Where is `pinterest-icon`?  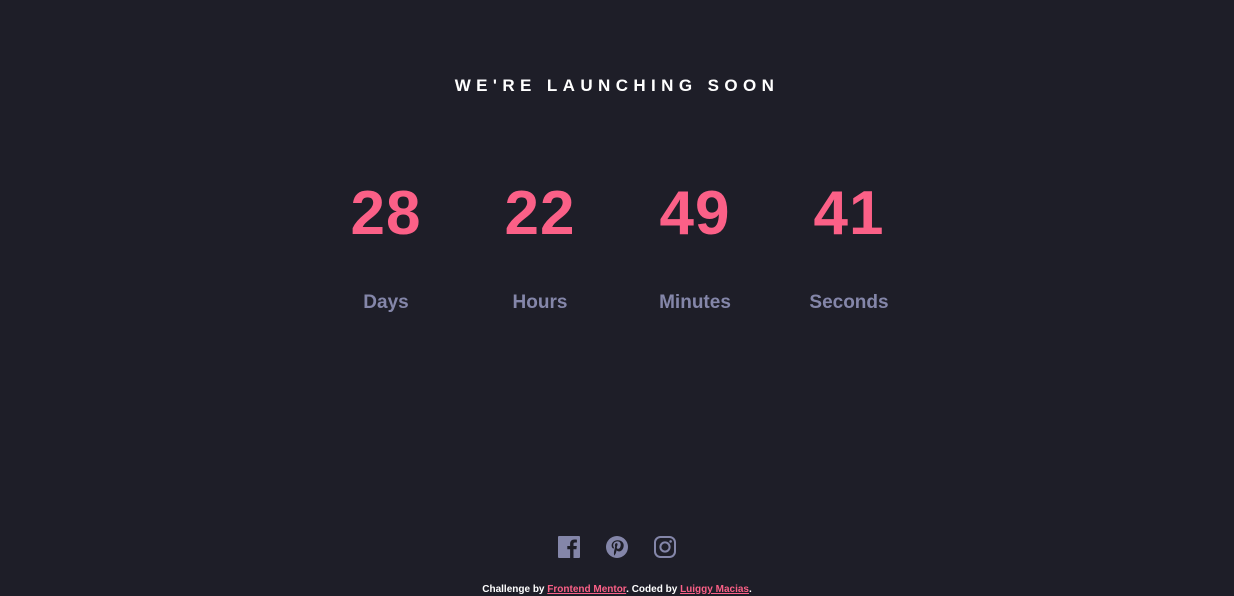
pinterest-icon is located at coordinates (617, 547).